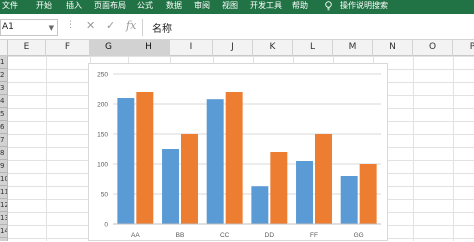  I want to click on select-all-corner, so click(4, 48).